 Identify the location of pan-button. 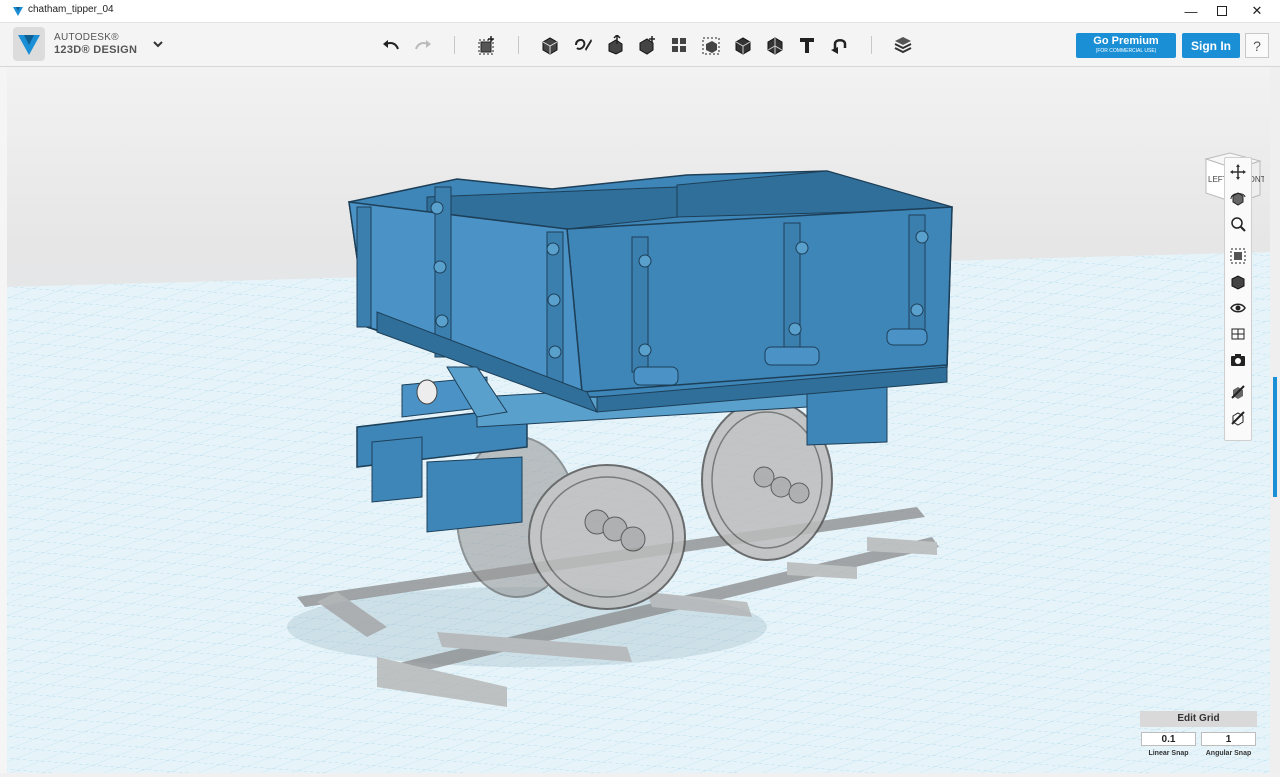
(1238, 172).